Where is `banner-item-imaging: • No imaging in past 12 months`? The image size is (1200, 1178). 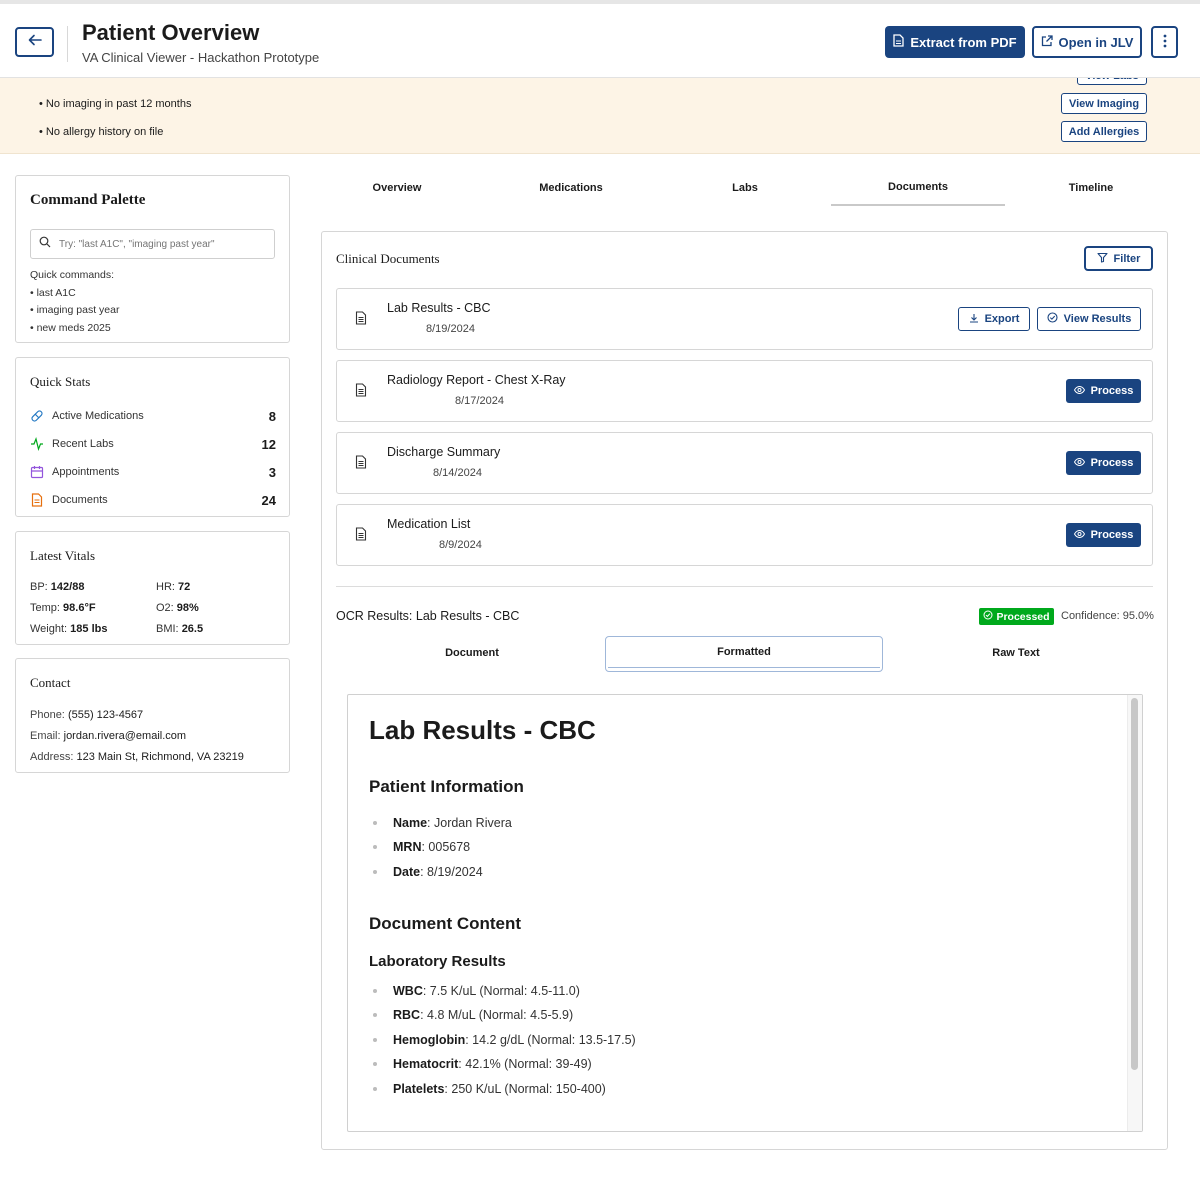
banner-item-imaging: • No imaging in past 12 months is located at coordinates (115, 104).